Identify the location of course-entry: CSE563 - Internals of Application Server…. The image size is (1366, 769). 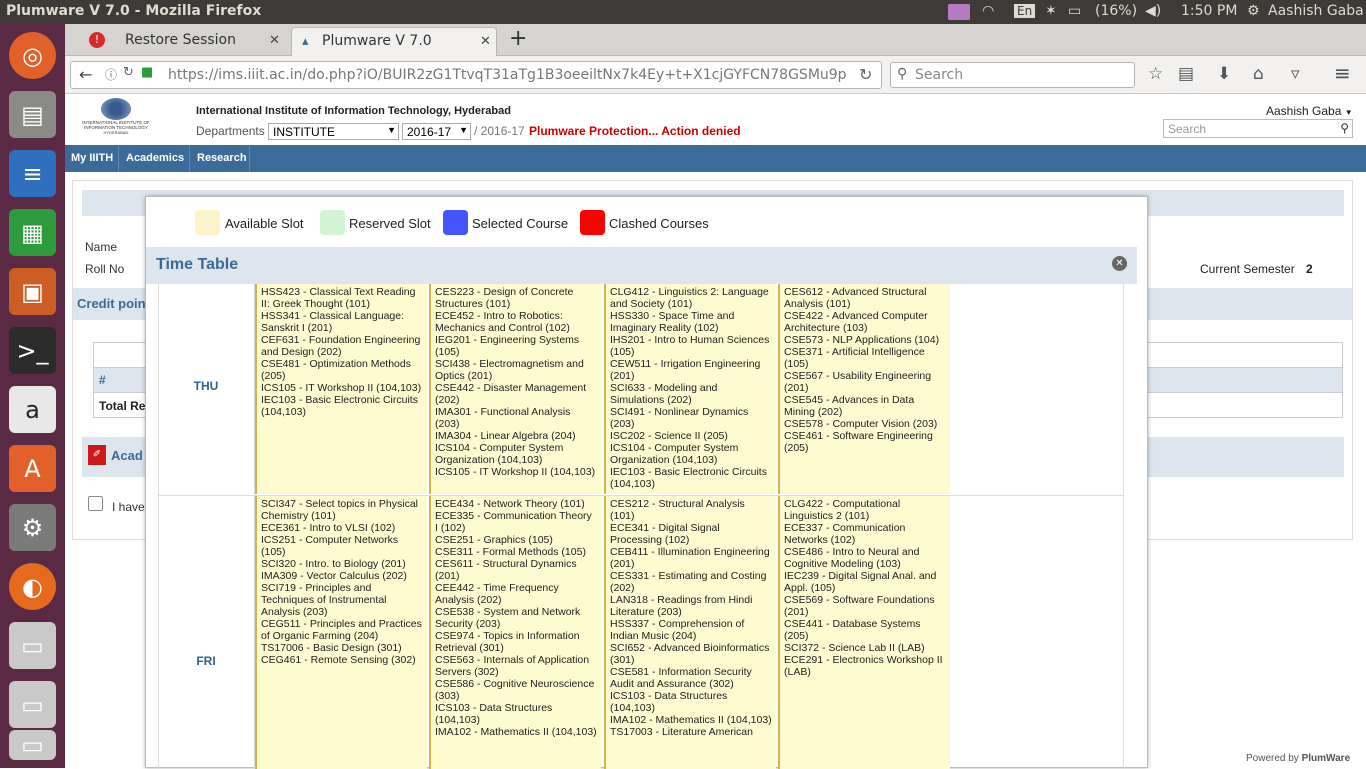
(516, 666).